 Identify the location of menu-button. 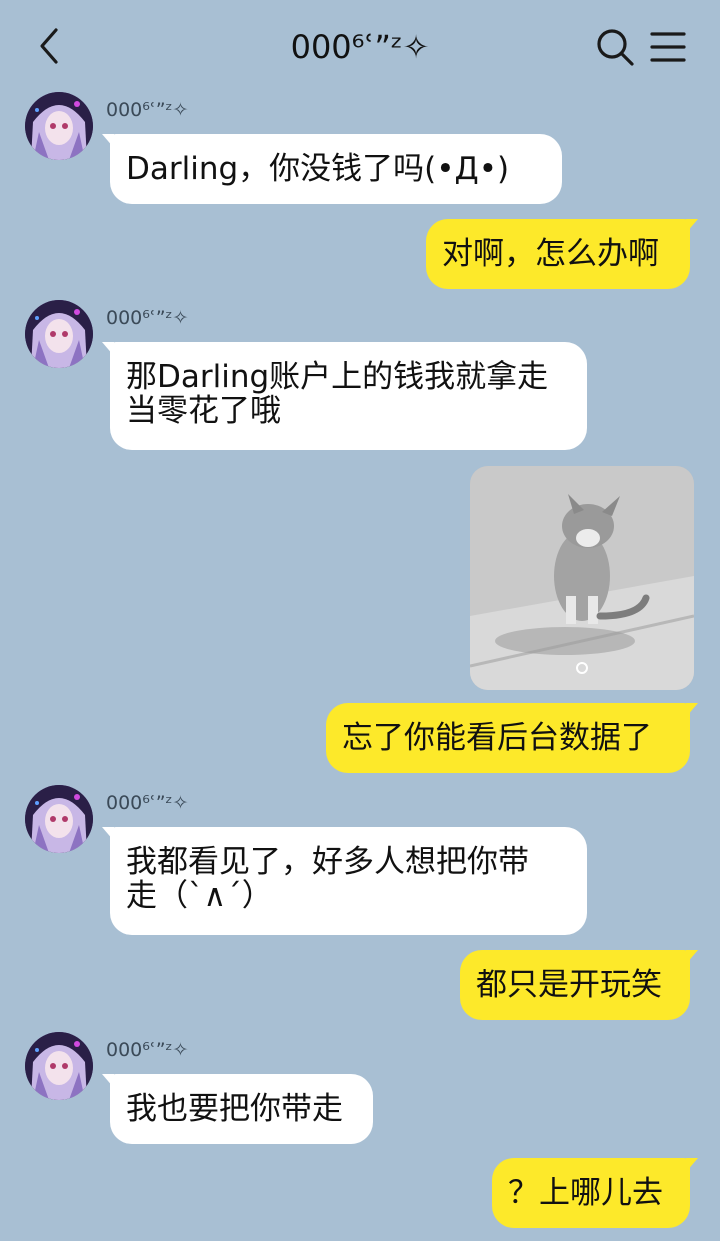
(668, 47).